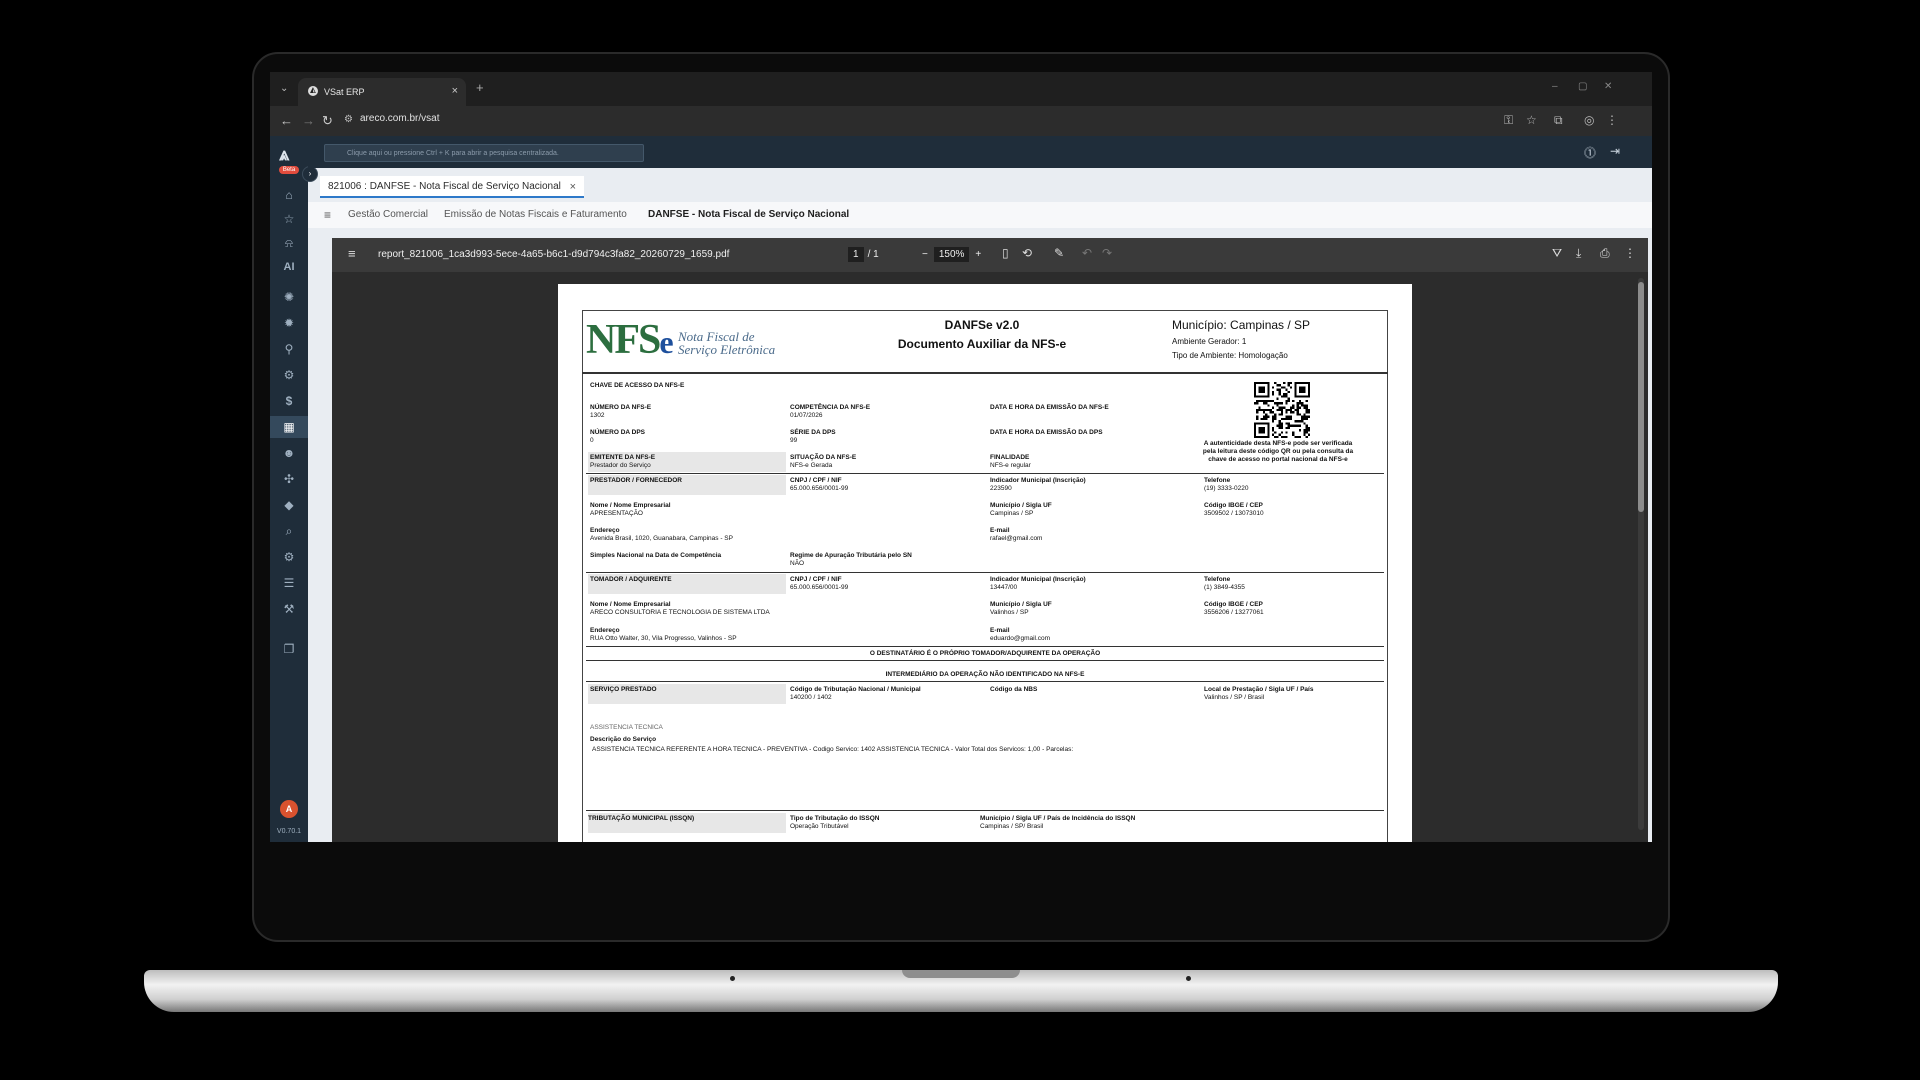 This screenshot has width=1920, height=1080. Describe the element at coordinates (623, 461) in the screenshot. I see `emitente: EMITENTE DA NFS-E Prestador do Serviço` at that location.